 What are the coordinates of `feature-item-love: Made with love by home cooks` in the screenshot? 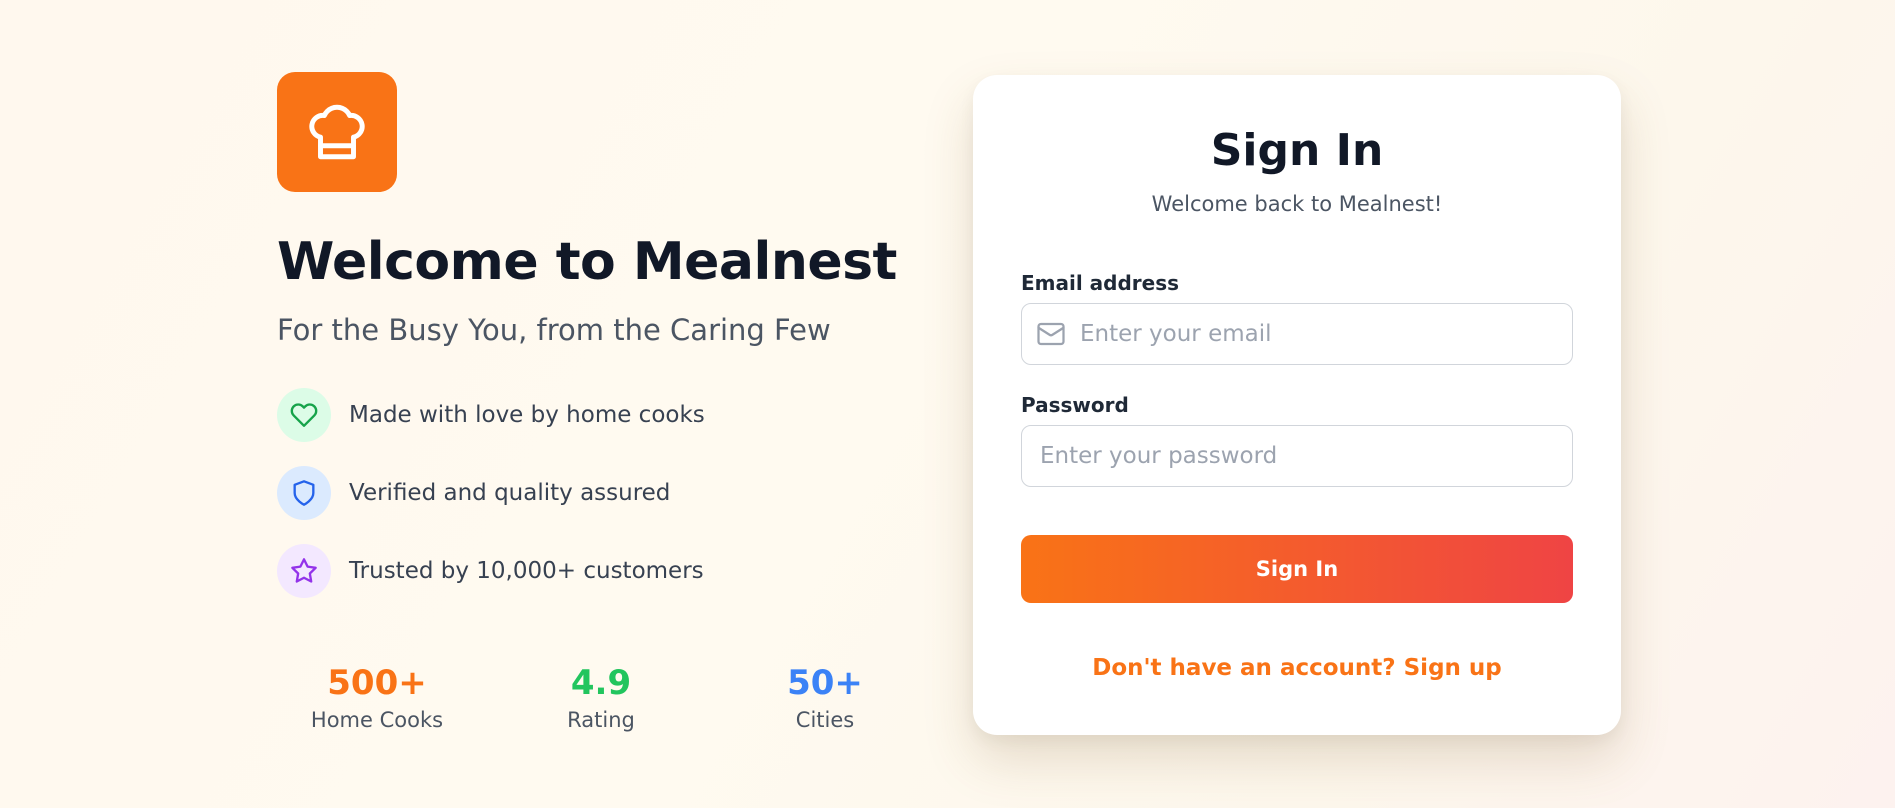 It's located at (577, 415).